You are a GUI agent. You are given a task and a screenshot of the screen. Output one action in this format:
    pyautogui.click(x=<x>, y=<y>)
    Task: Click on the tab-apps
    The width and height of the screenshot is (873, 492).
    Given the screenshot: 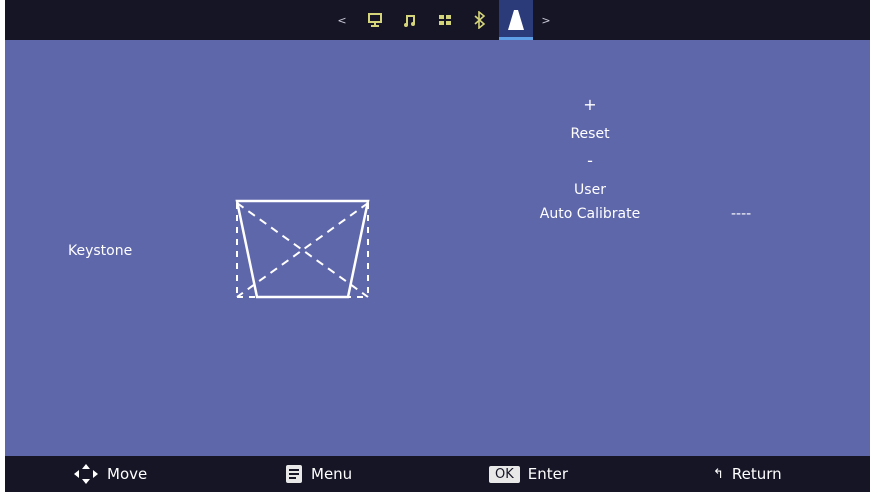 What is the action you would take?
    pyautogui.click(x=445, y=20)
    